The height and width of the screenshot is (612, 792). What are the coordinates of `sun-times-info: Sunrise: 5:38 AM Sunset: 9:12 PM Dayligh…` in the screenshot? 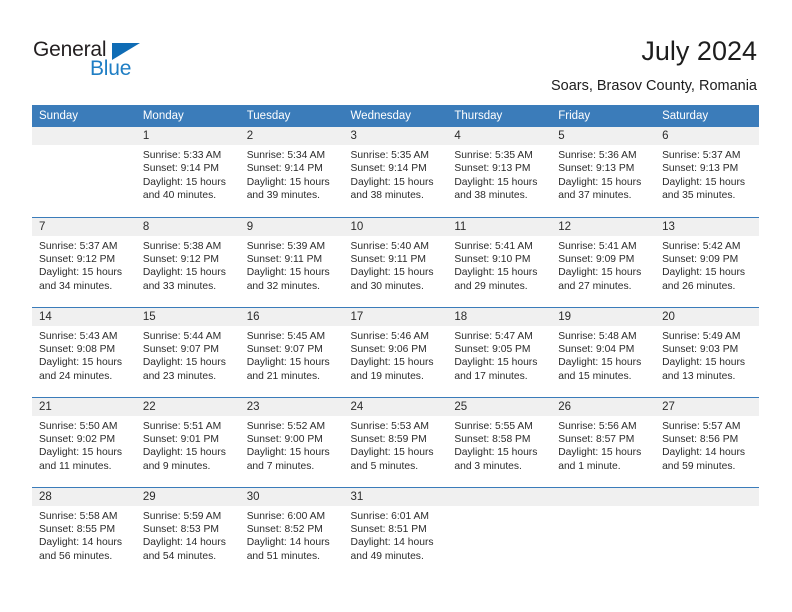 It's located at (184, 266).